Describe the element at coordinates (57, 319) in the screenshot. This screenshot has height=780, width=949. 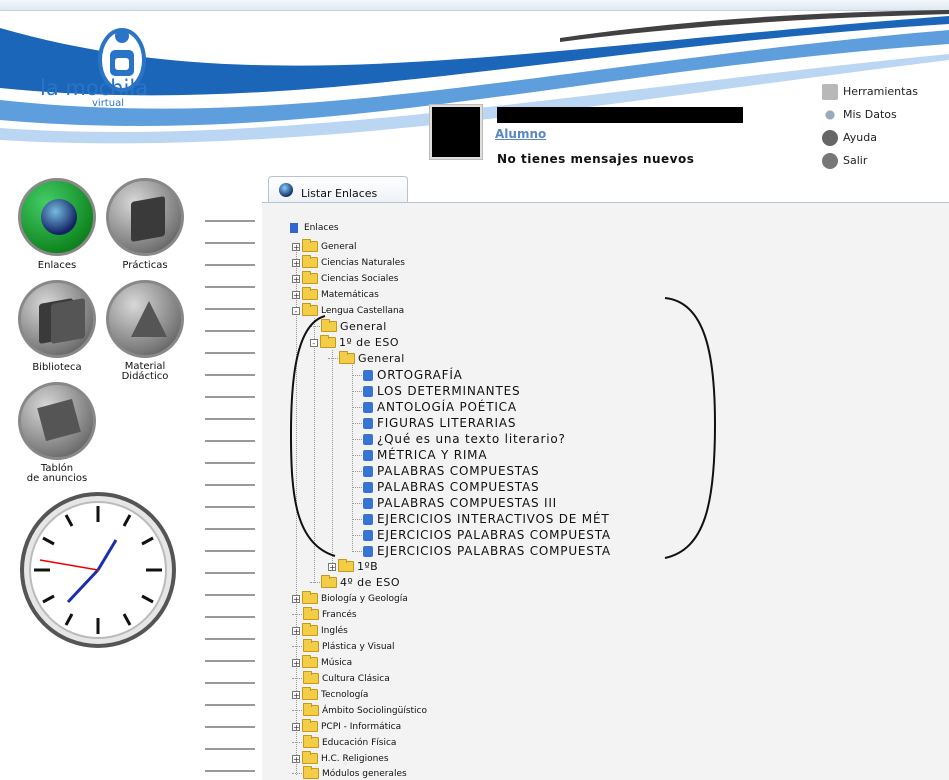
I see `books-icon` at that location.